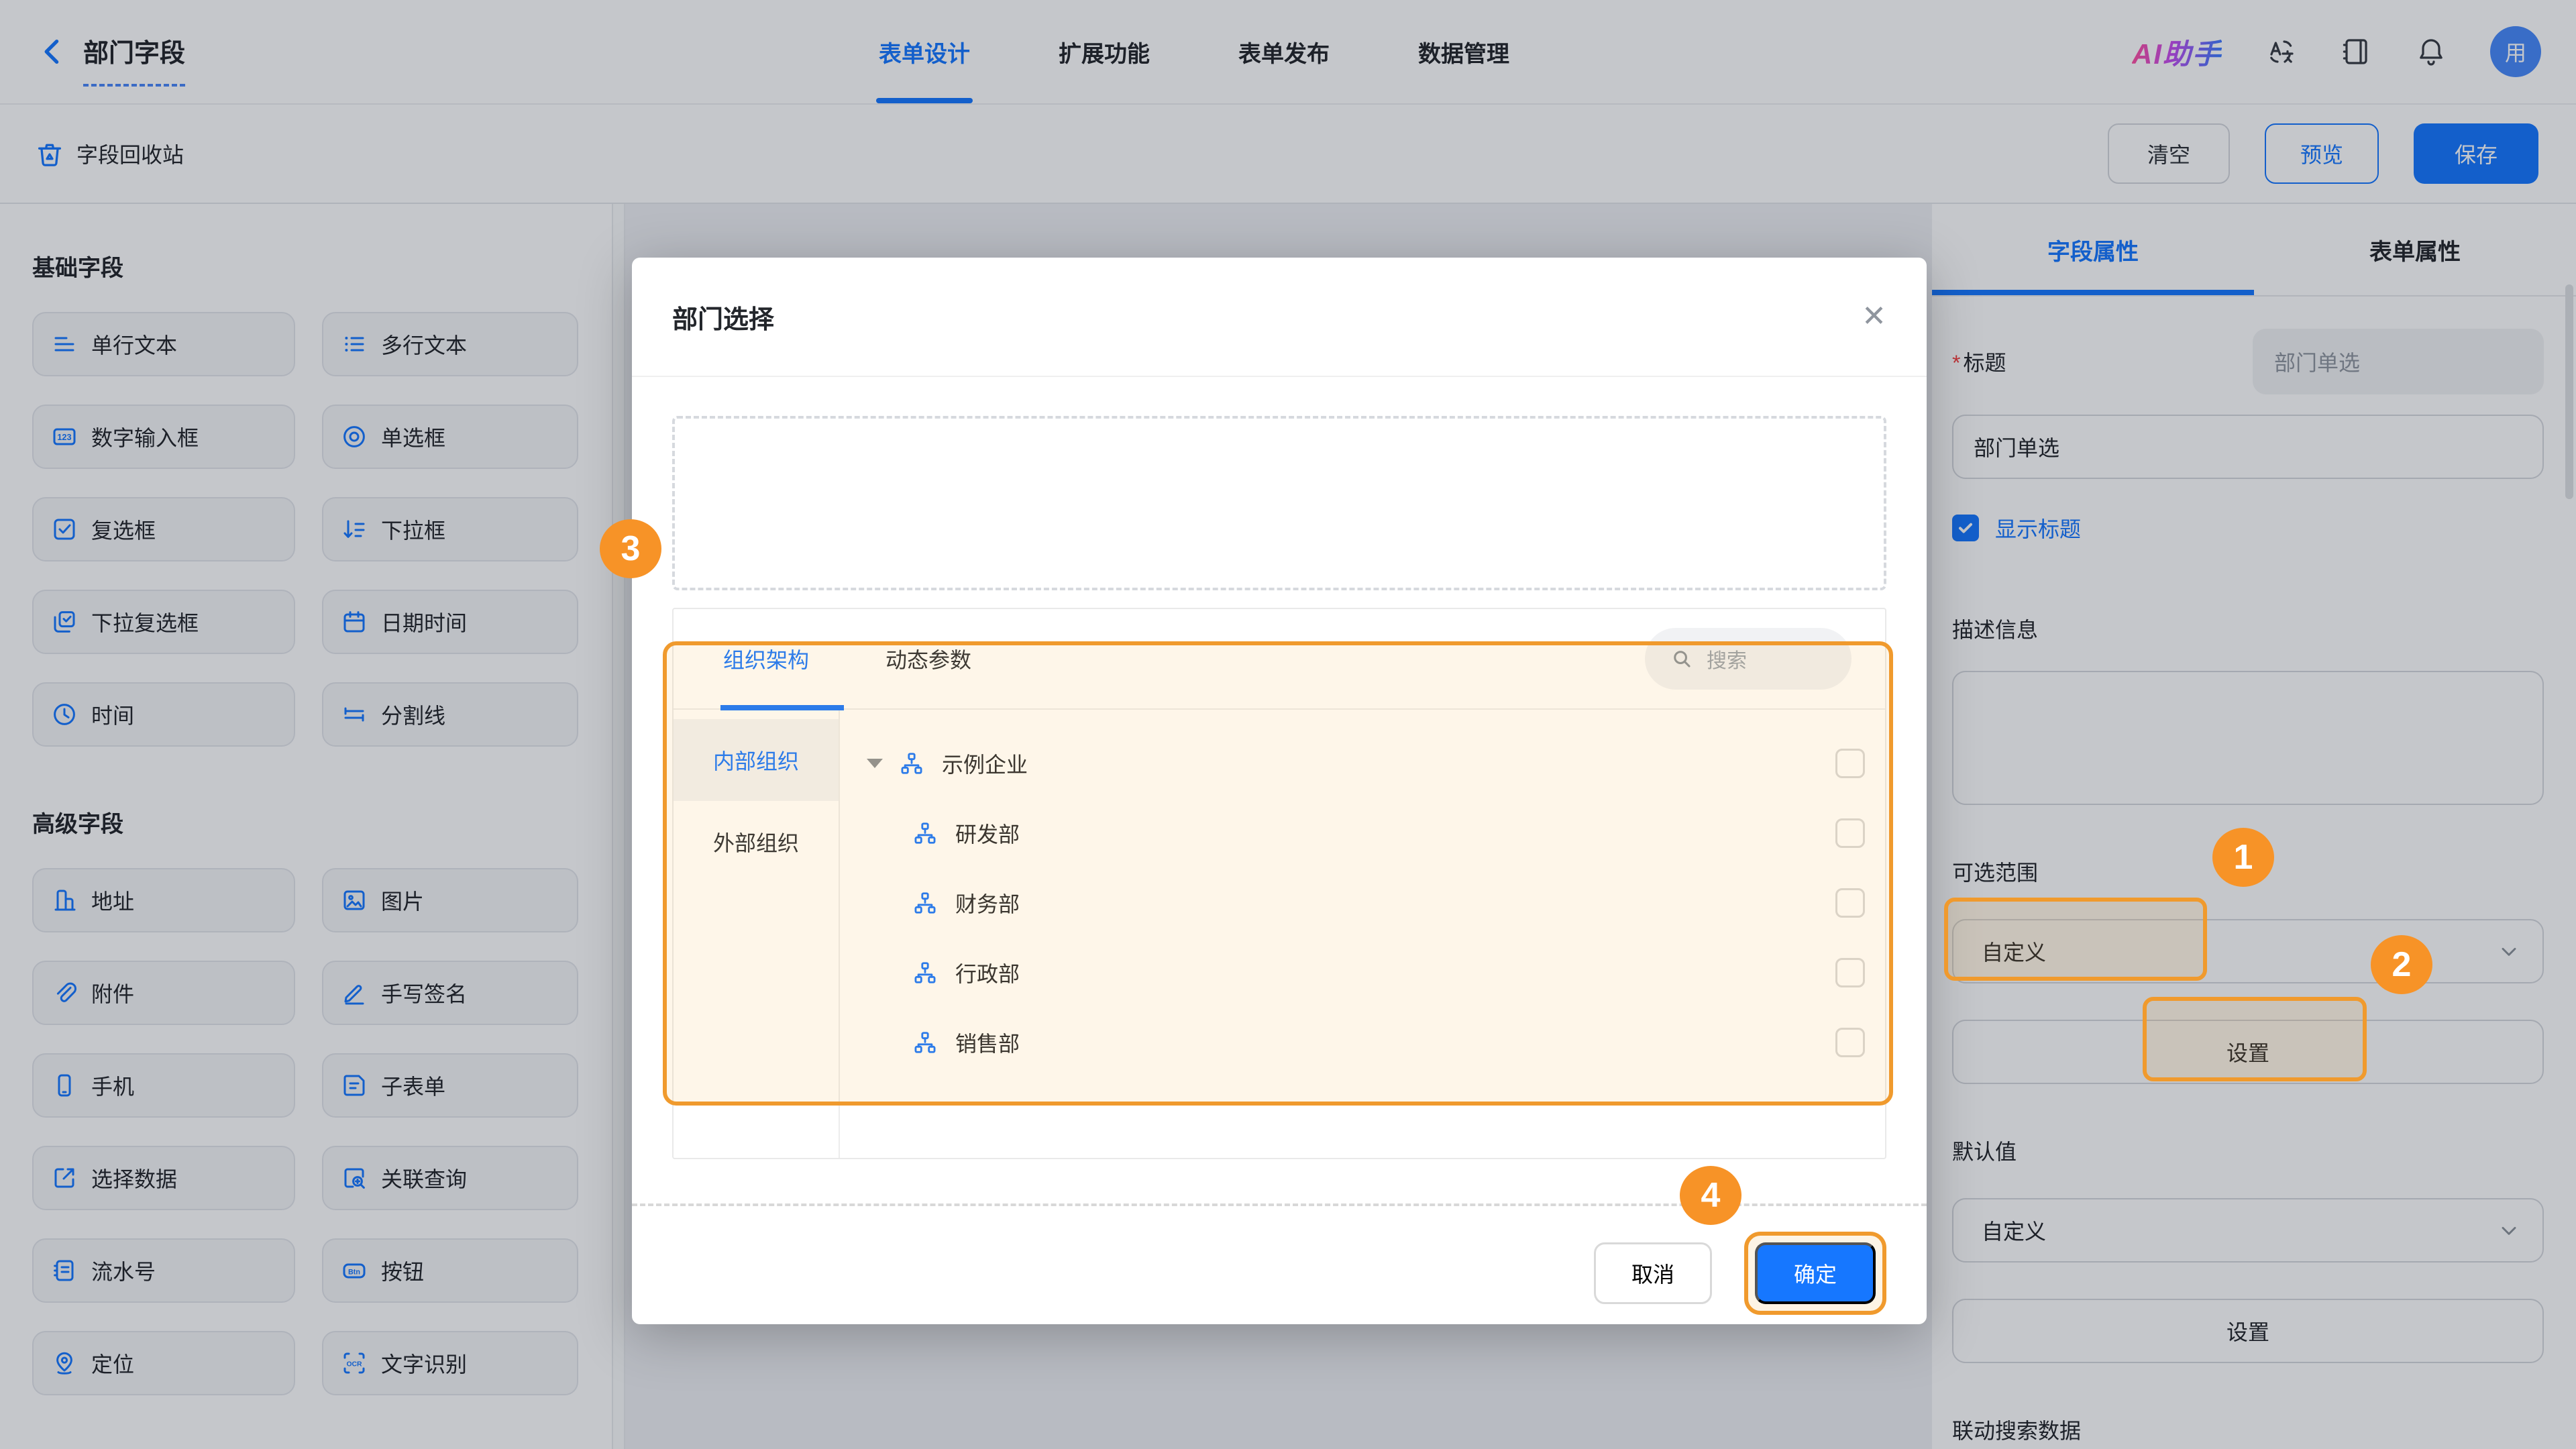 This screenshot has width=2576, height=1449. What do you see at coordinates (875, 763) in the screenshot?
I see `caret-down-icon` at bounding box center [875, 763].